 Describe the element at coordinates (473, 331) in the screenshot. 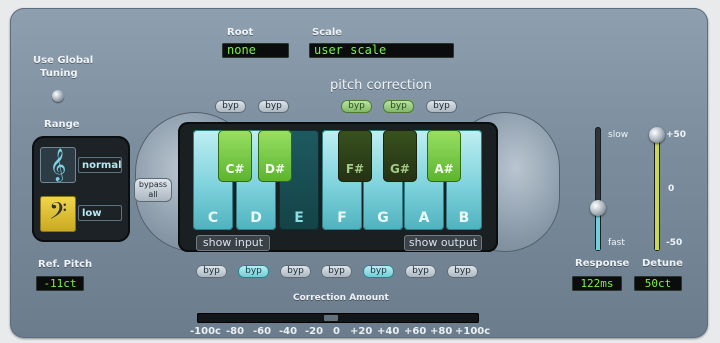

I see `scale-plus-100: +100c` at that location.